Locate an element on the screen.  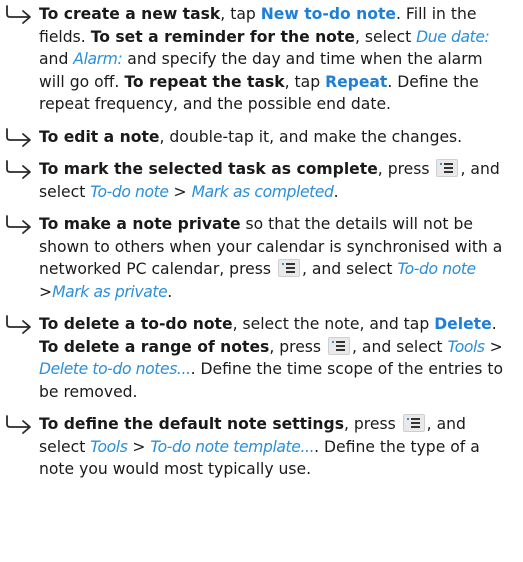
instruction-heading: To make a note private is located at coordinates (140, 224).